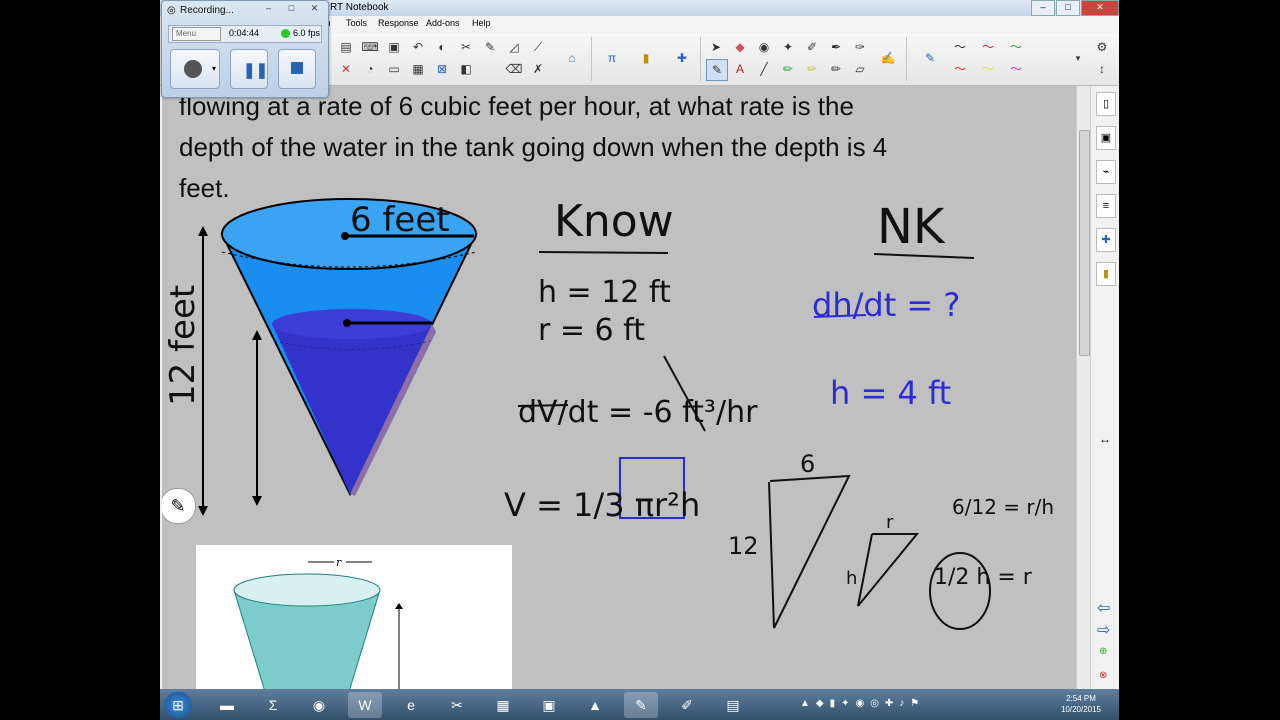 The image size is (1280, 720). I want to click on addon-icon: ✚, so click(682, 58).